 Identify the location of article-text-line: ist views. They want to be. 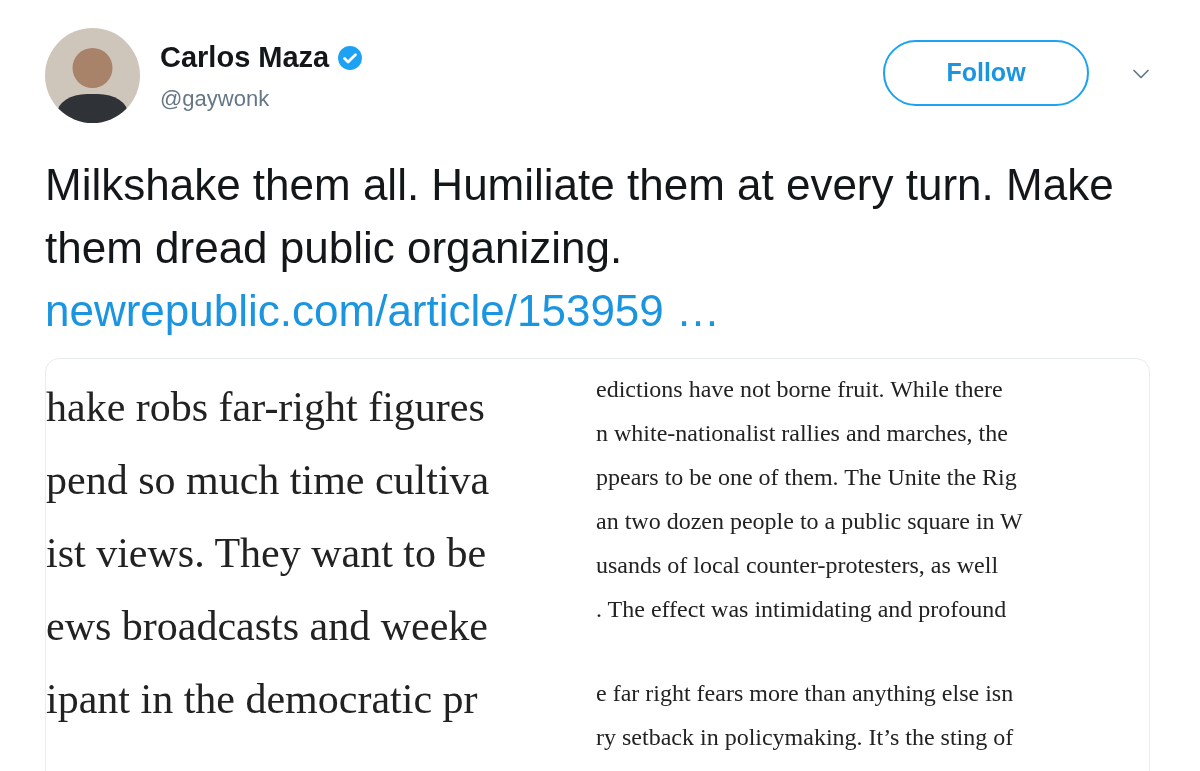
(266, 553).